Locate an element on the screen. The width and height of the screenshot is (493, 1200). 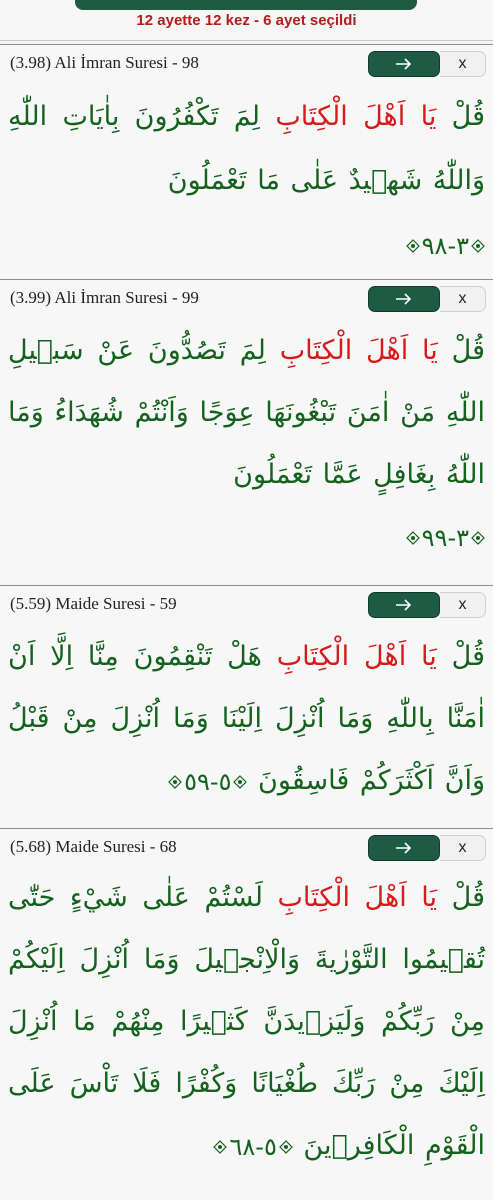
verse-title: (3.99) Ali İmran Suresi - 99 is located at coordinates (104, 297).